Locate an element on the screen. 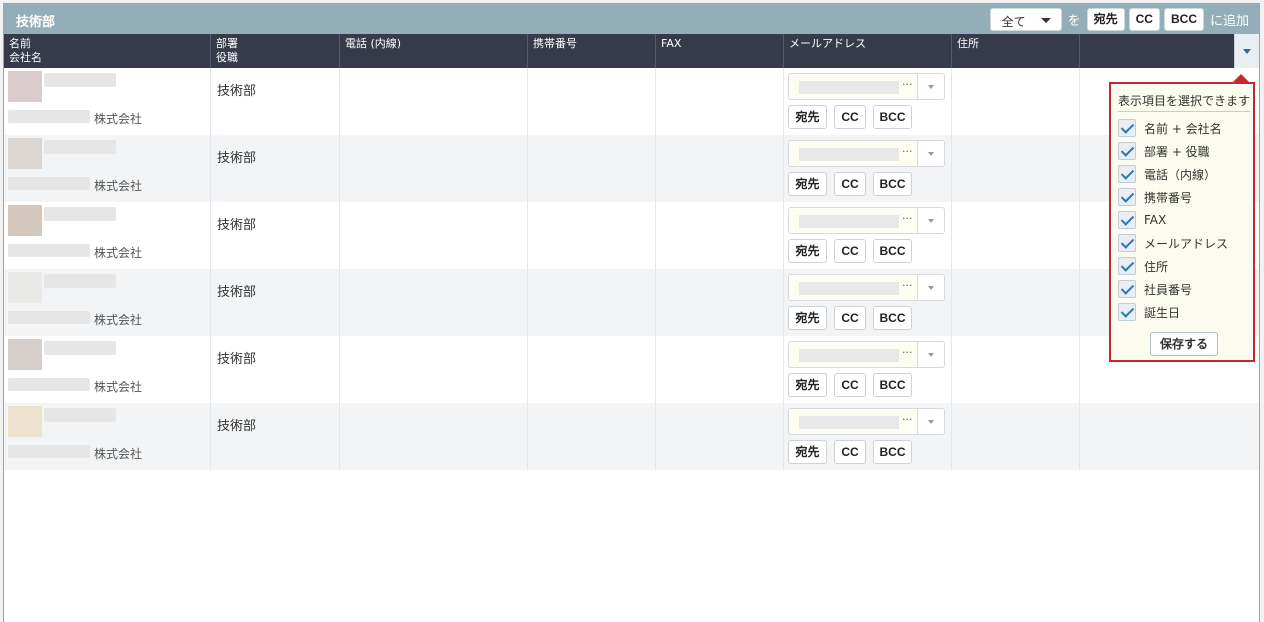  column-header-label: 住所 is located at coordinates (968, 43).